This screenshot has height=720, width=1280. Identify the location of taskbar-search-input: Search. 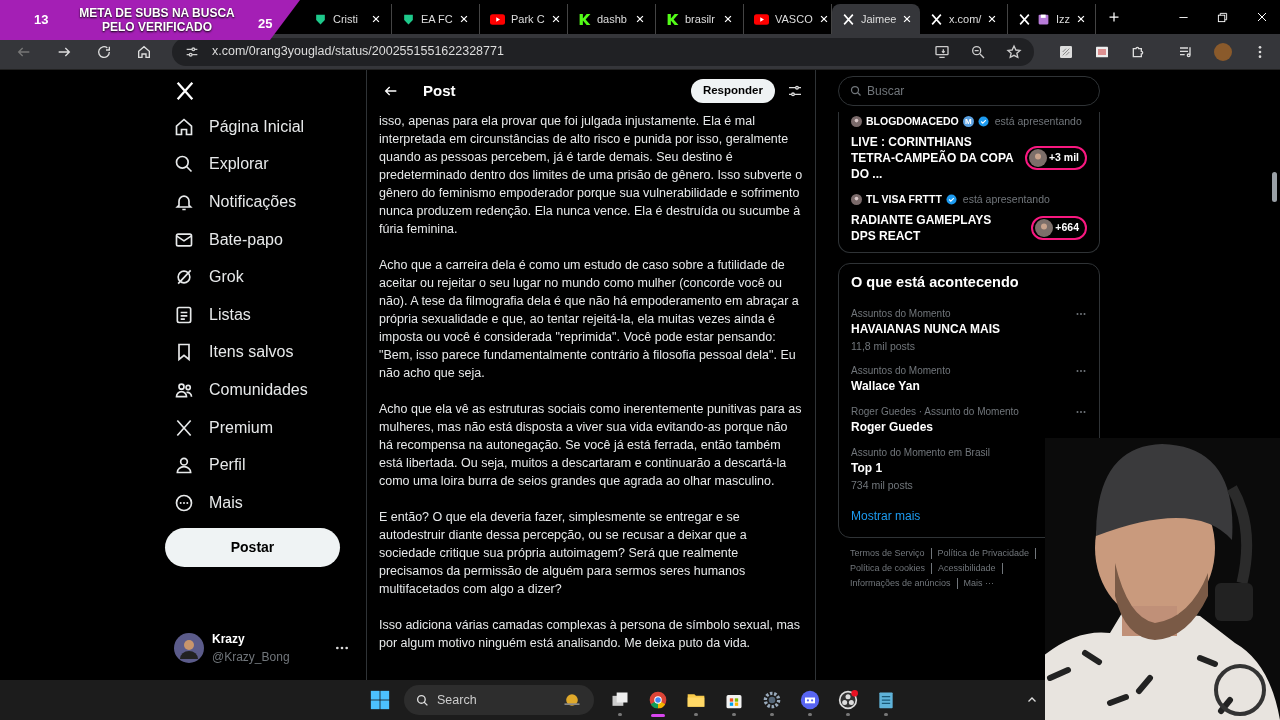
(487, 700).